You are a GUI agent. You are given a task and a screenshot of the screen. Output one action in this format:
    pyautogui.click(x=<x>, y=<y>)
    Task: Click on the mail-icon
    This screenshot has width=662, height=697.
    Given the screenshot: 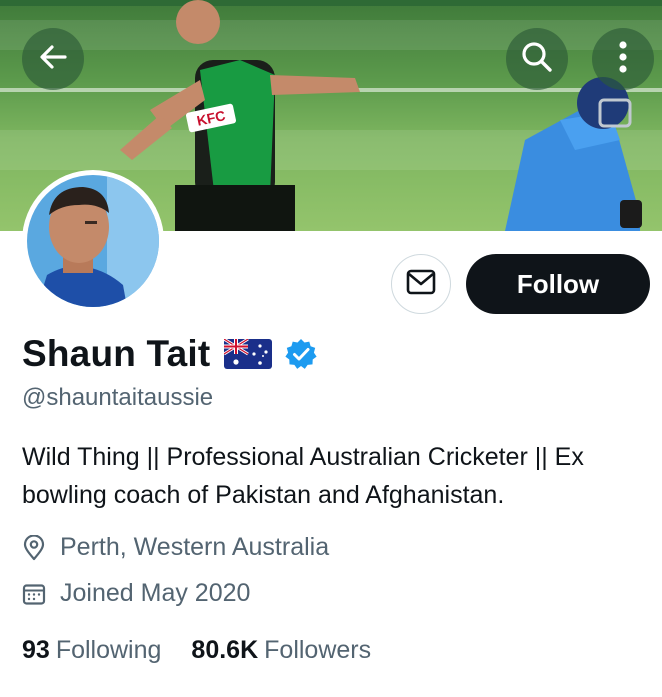 What is the action you would take?
    pyautogui.click(x=421, y=284)
    